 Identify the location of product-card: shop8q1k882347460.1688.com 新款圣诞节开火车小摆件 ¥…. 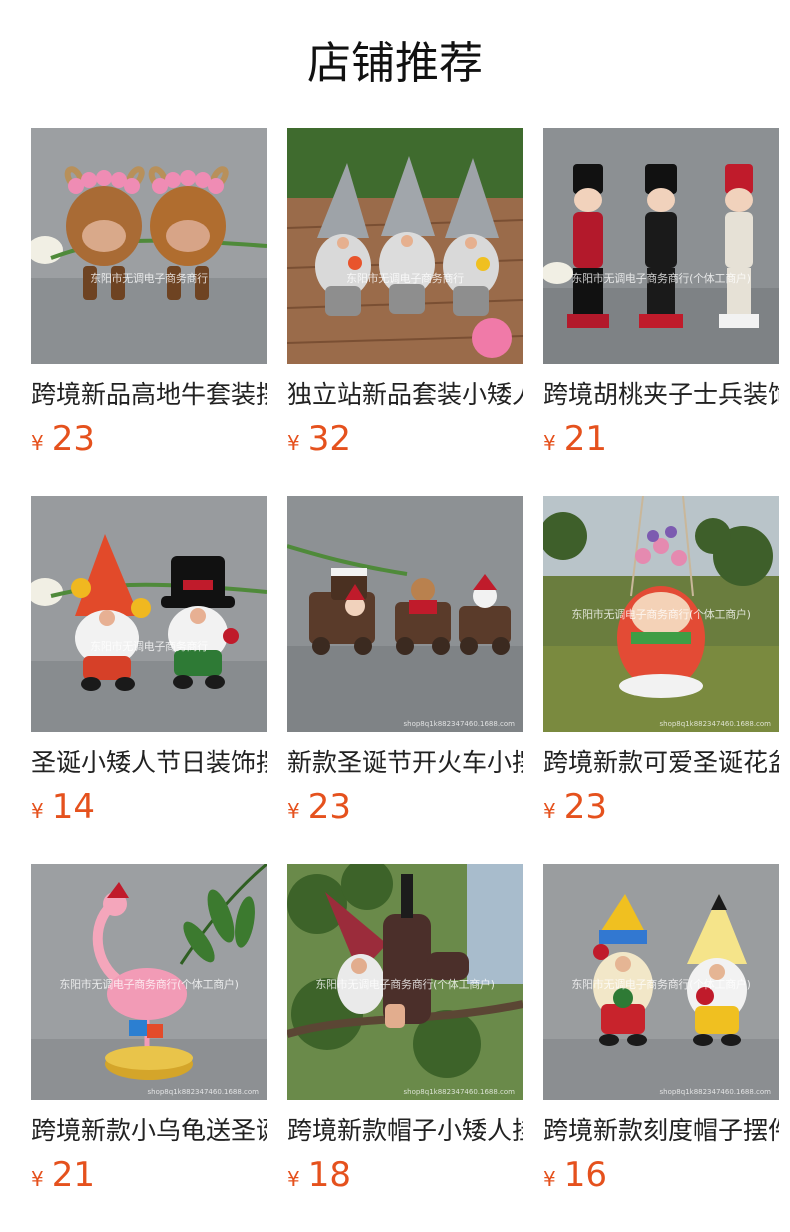
(405, 680).